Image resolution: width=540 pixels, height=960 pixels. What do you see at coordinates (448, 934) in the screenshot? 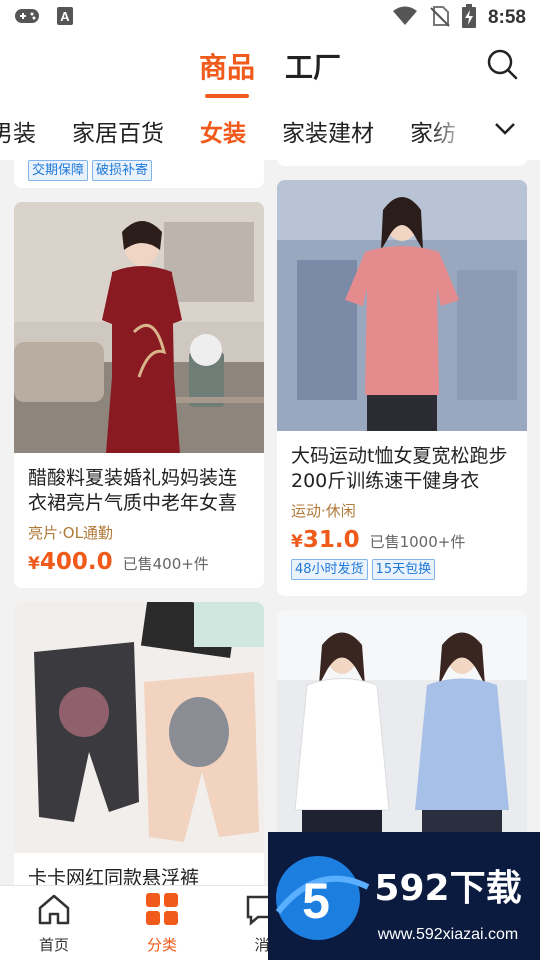
I see `watermark-url: www.592xiazai.com` at bounding box center [448, 934].